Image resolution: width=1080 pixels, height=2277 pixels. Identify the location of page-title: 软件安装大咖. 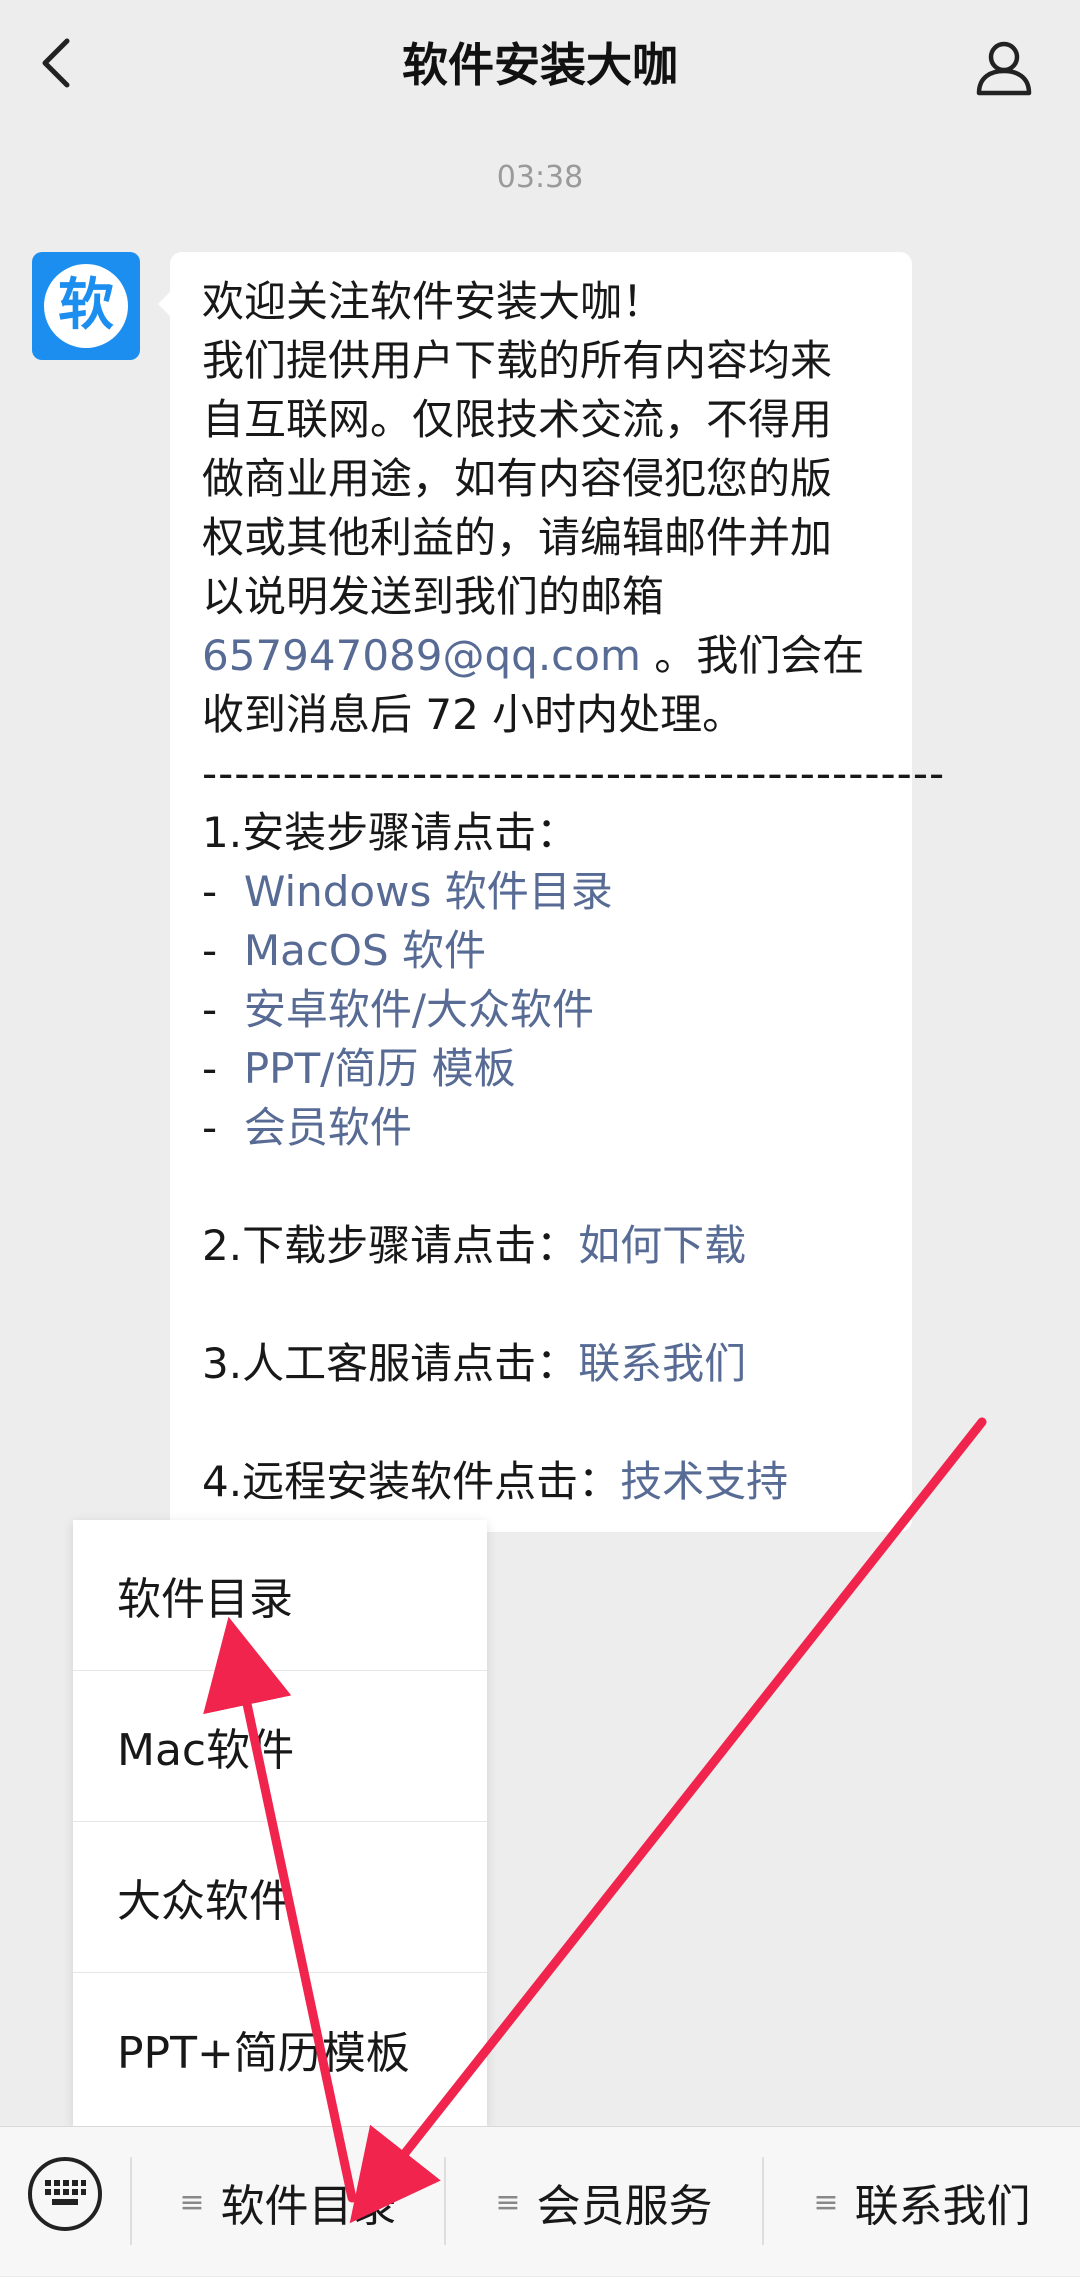
(540, 65).